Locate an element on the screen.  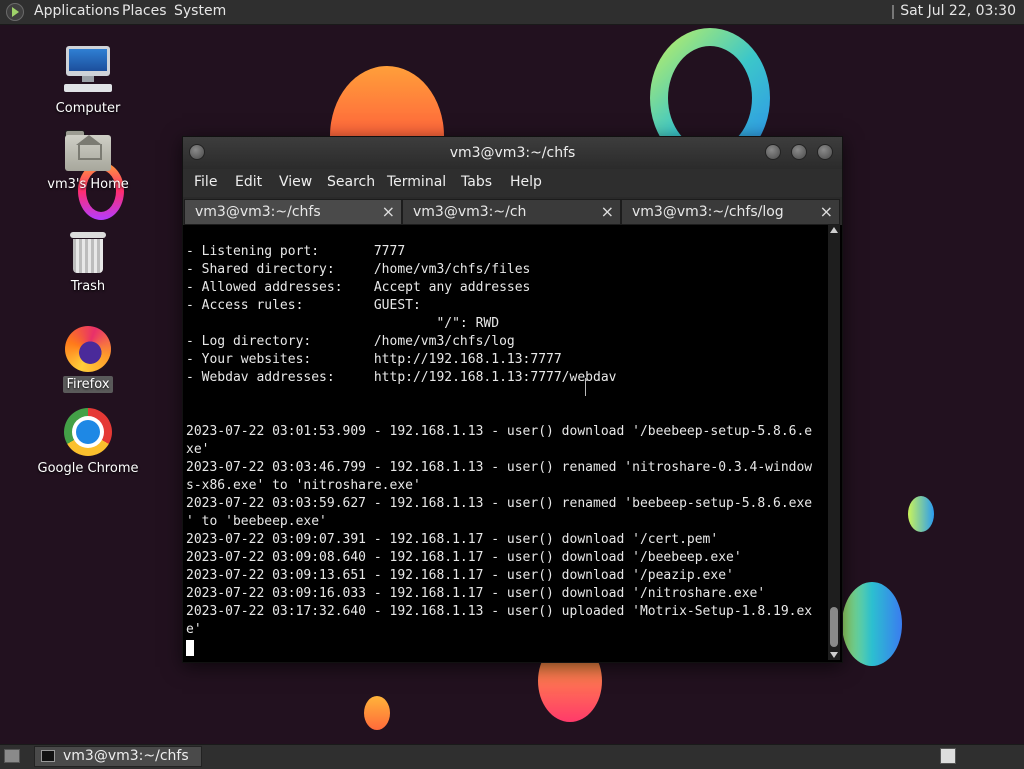
tab-label: vm3@vm3:~/chfs is located at coordinates (258, 212).